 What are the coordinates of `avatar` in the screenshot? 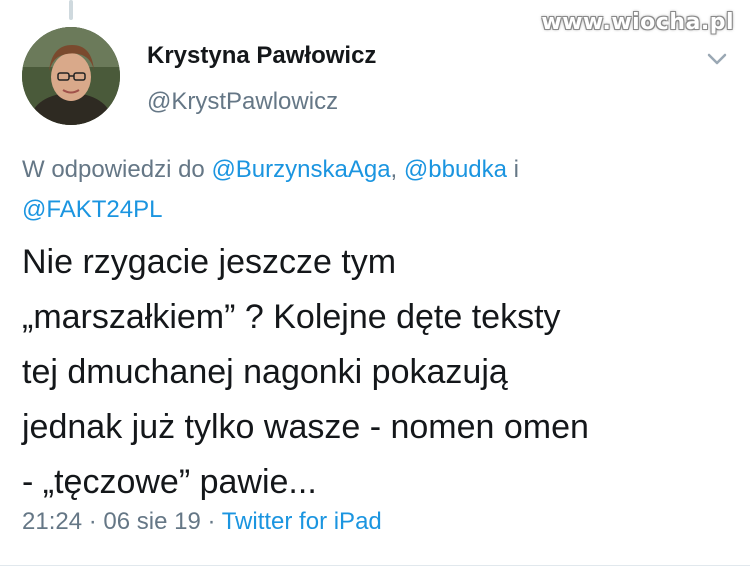 It's located at (71, 76).